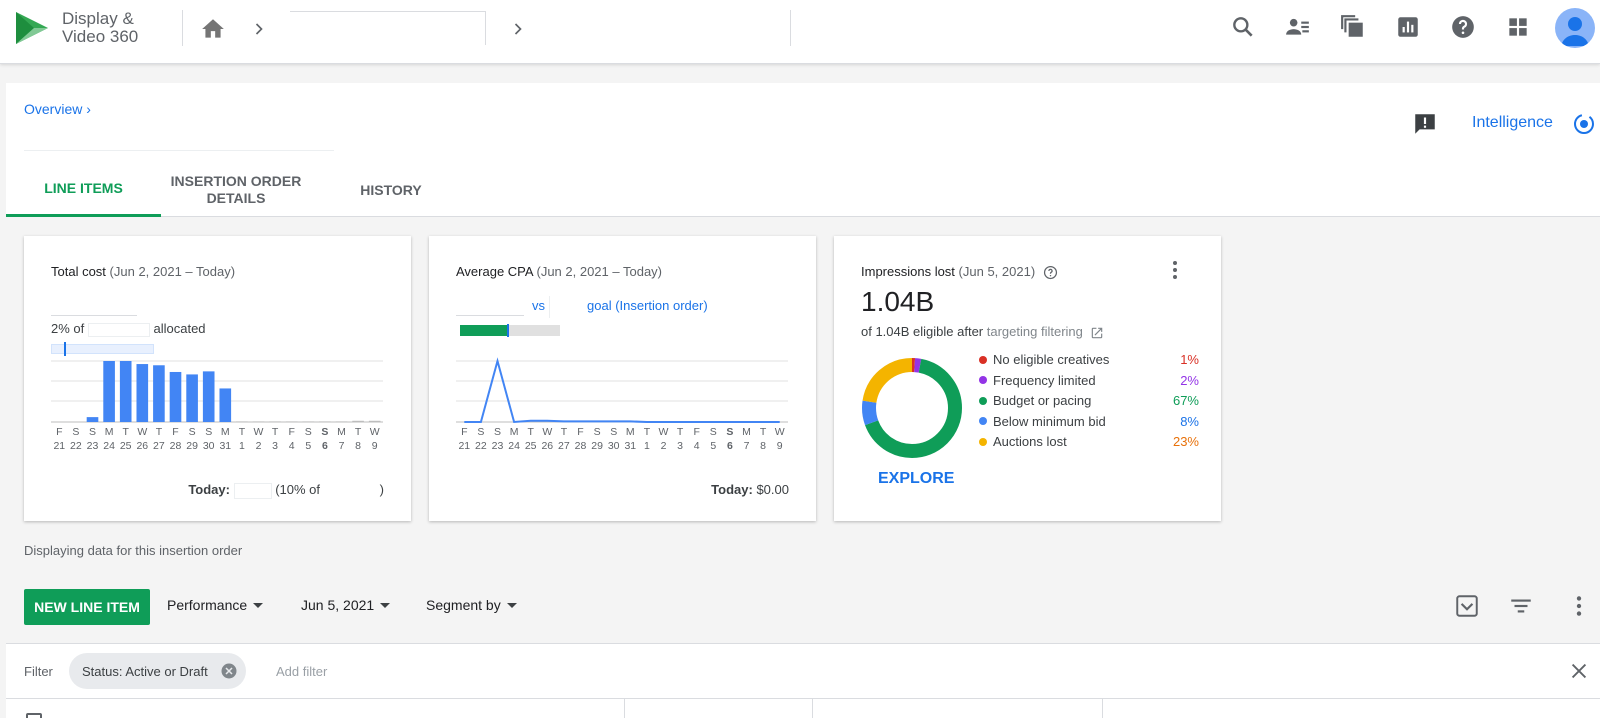 The height and width of the screenshot is (718, 1600). What do you see at coordinates (375, 432) in the screenshot?
I see `x-tick-weekday: W` at bounding box center [375, 432].